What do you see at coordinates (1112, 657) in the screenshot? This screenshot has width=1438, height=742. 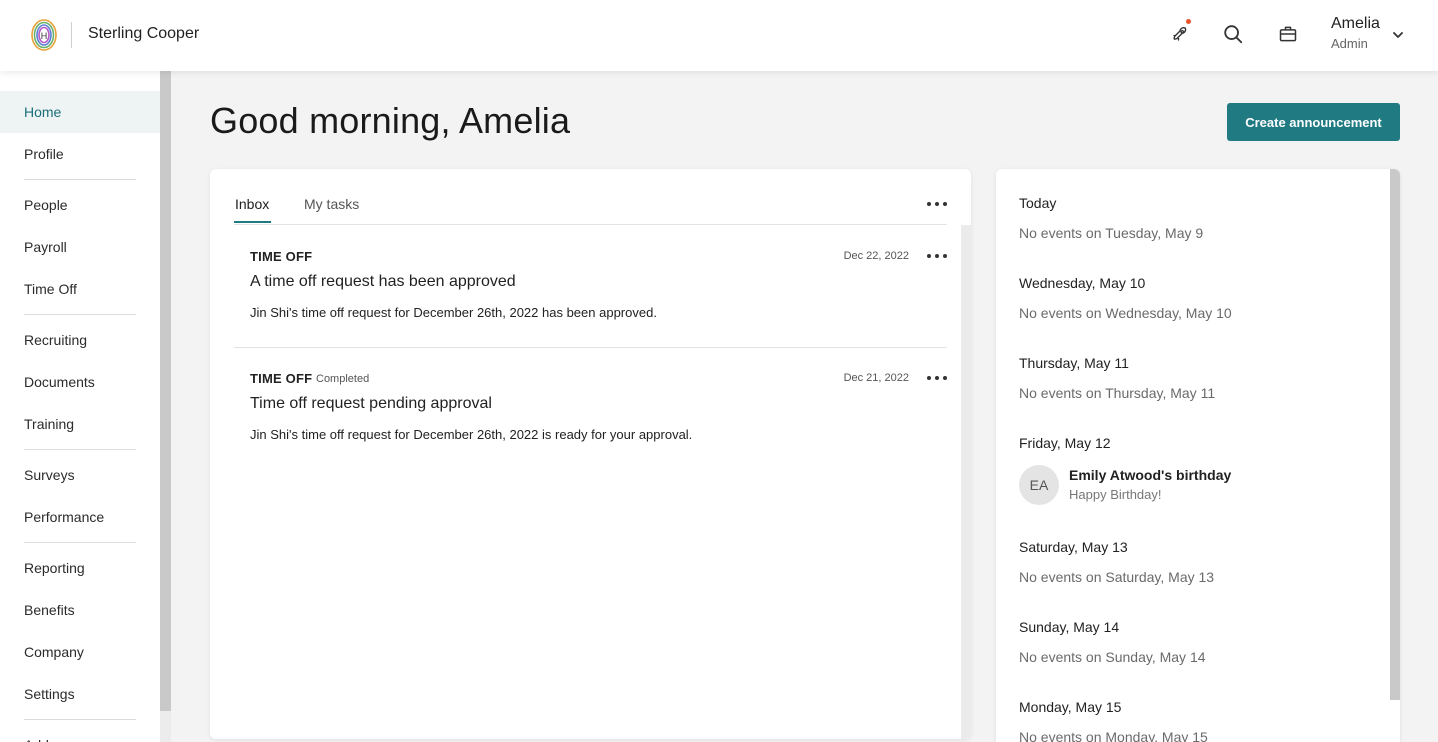 I see `calendar-empty-text: No events on Sunday, May 14` at bounding box center [1112, 657].